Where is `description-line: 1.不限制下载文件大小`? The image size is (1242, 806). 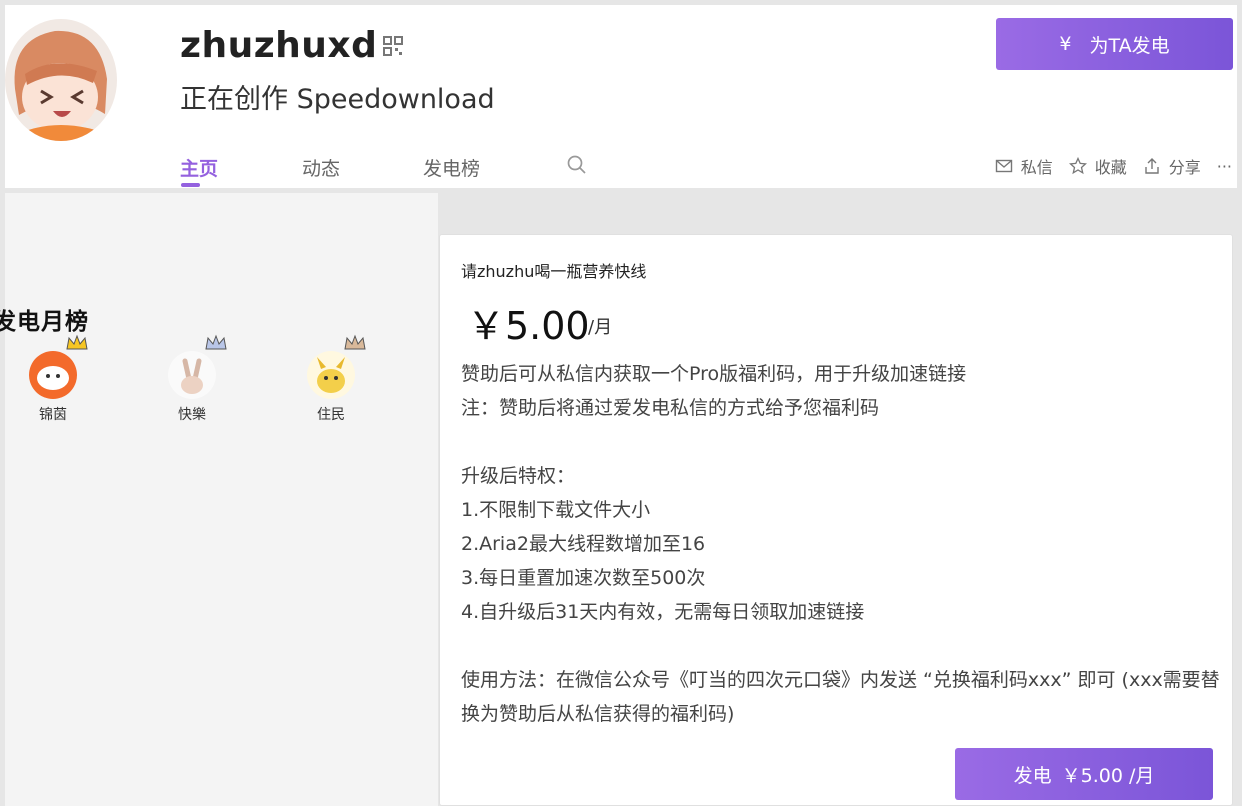
description-line: 1.不限制下载文件大小 is located at coordinates (556, 510).